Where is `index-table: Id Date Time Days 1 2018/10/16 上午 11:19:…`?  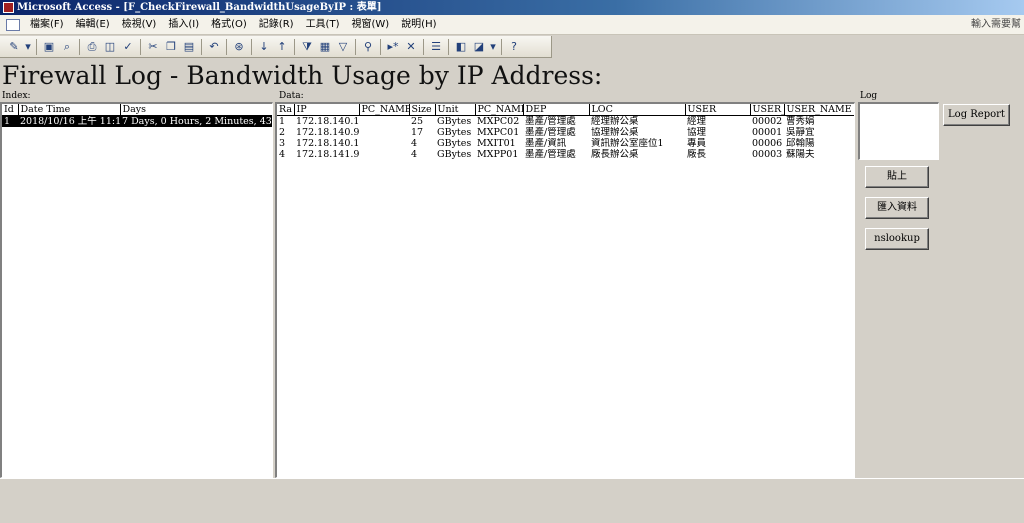 index-table: Id Date Time Days 1 2018/10/16 上午 11:19:… is located at coordinates (137, 115).